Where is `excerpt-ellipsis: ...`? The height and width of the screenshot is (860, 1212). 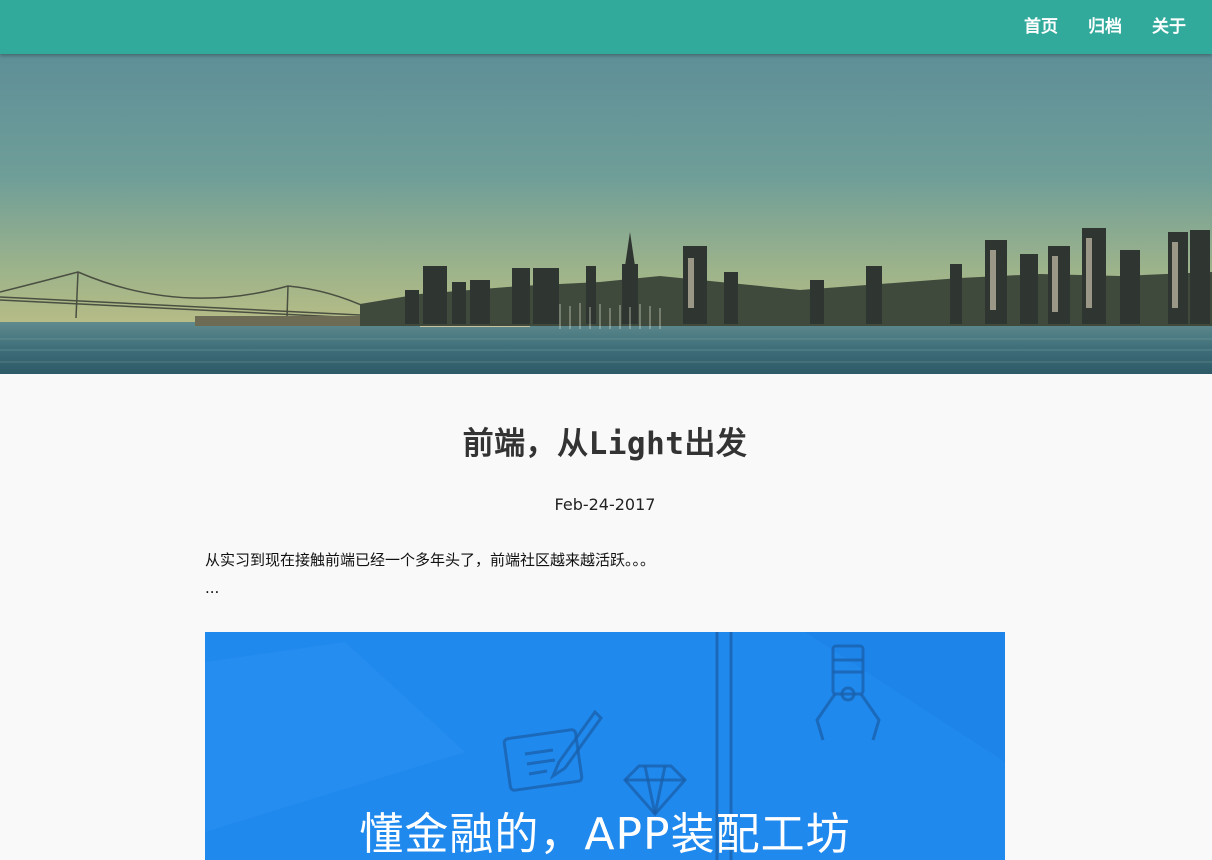
excerpt-ellipsis: ... is located at coordinates (212, 588).